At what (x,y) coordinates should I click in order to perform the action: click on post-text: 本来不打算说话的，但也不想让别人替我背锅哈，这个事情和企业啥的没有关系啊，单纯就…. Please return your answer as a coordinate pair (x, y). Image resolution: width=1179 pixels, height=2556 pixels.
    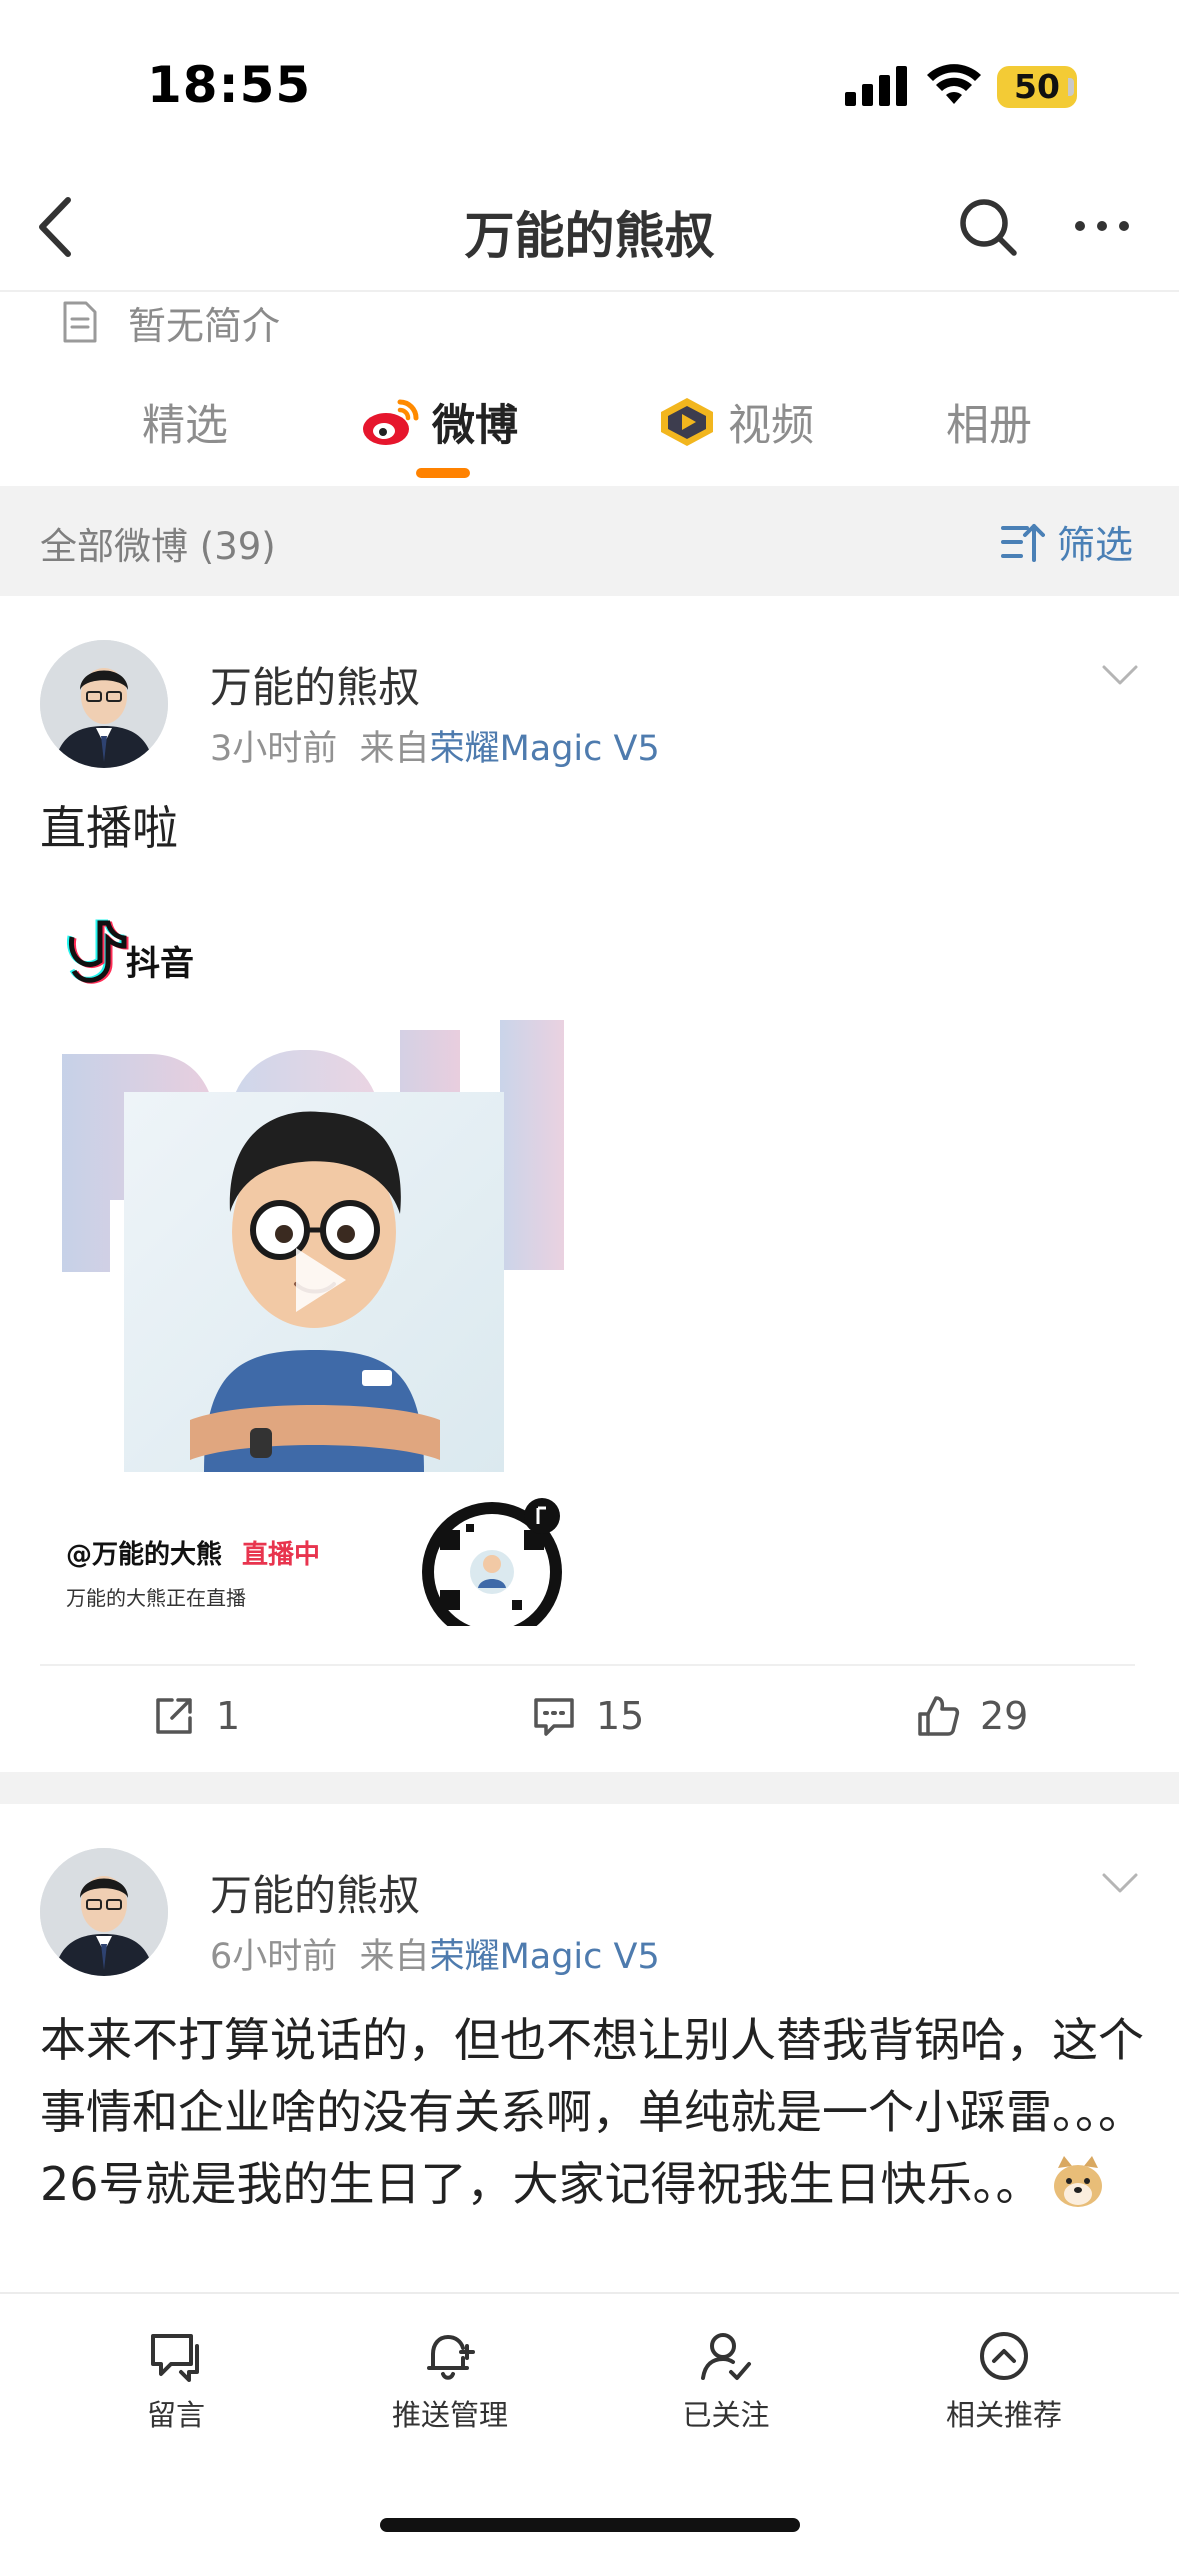
    Looking at the image, I should click on (595, 2112).